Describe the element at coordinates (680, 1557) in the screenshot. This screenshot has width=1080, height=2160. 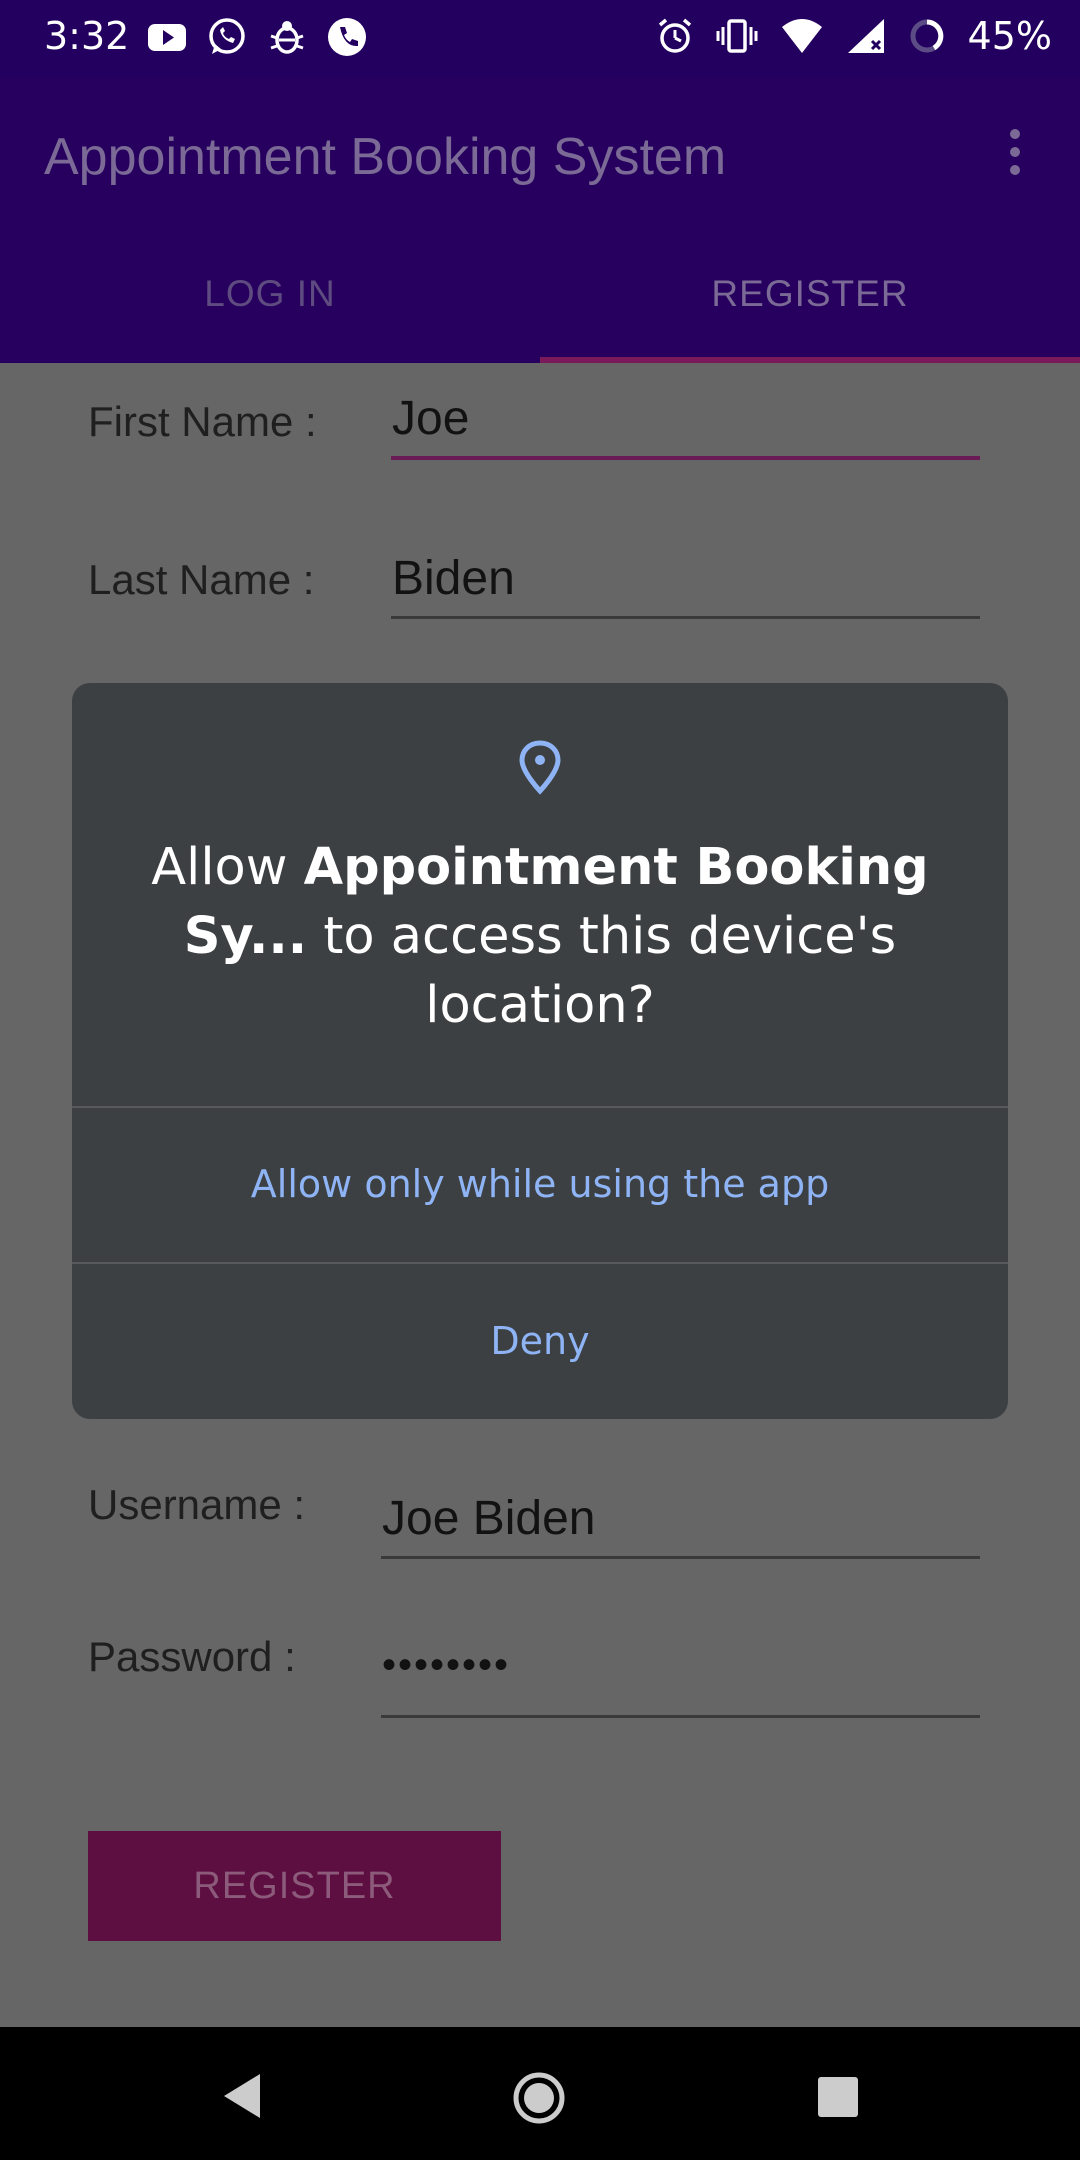
I see `username-underline` at that location.